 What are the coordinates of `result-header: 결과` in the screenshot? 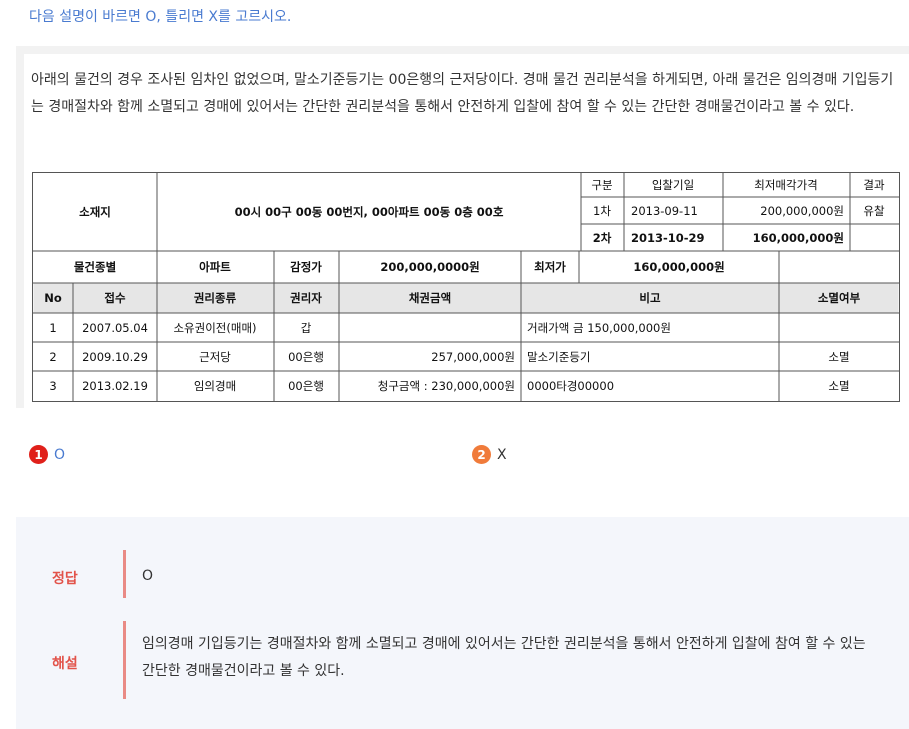 It's located at (874, 185).